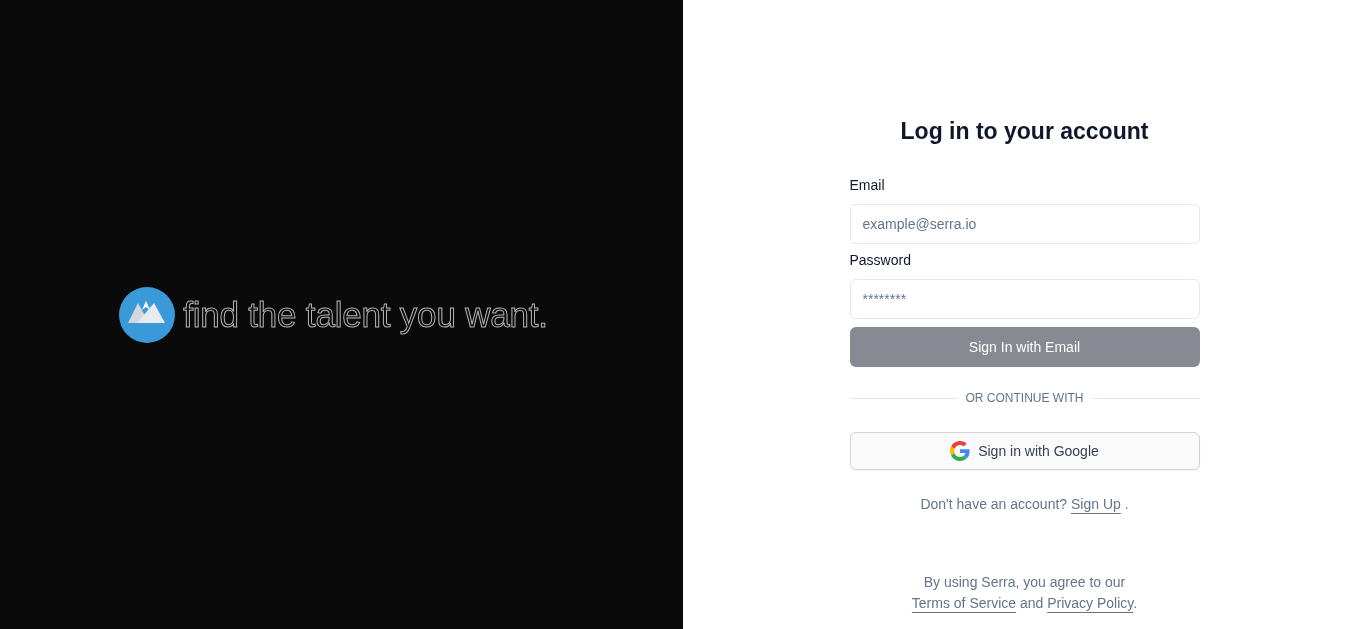 The width and height of the screenshot is (1366, 629). Describe the element at coordinates (880, 260) in the screenshot. I see `field-label: Password` at that location.